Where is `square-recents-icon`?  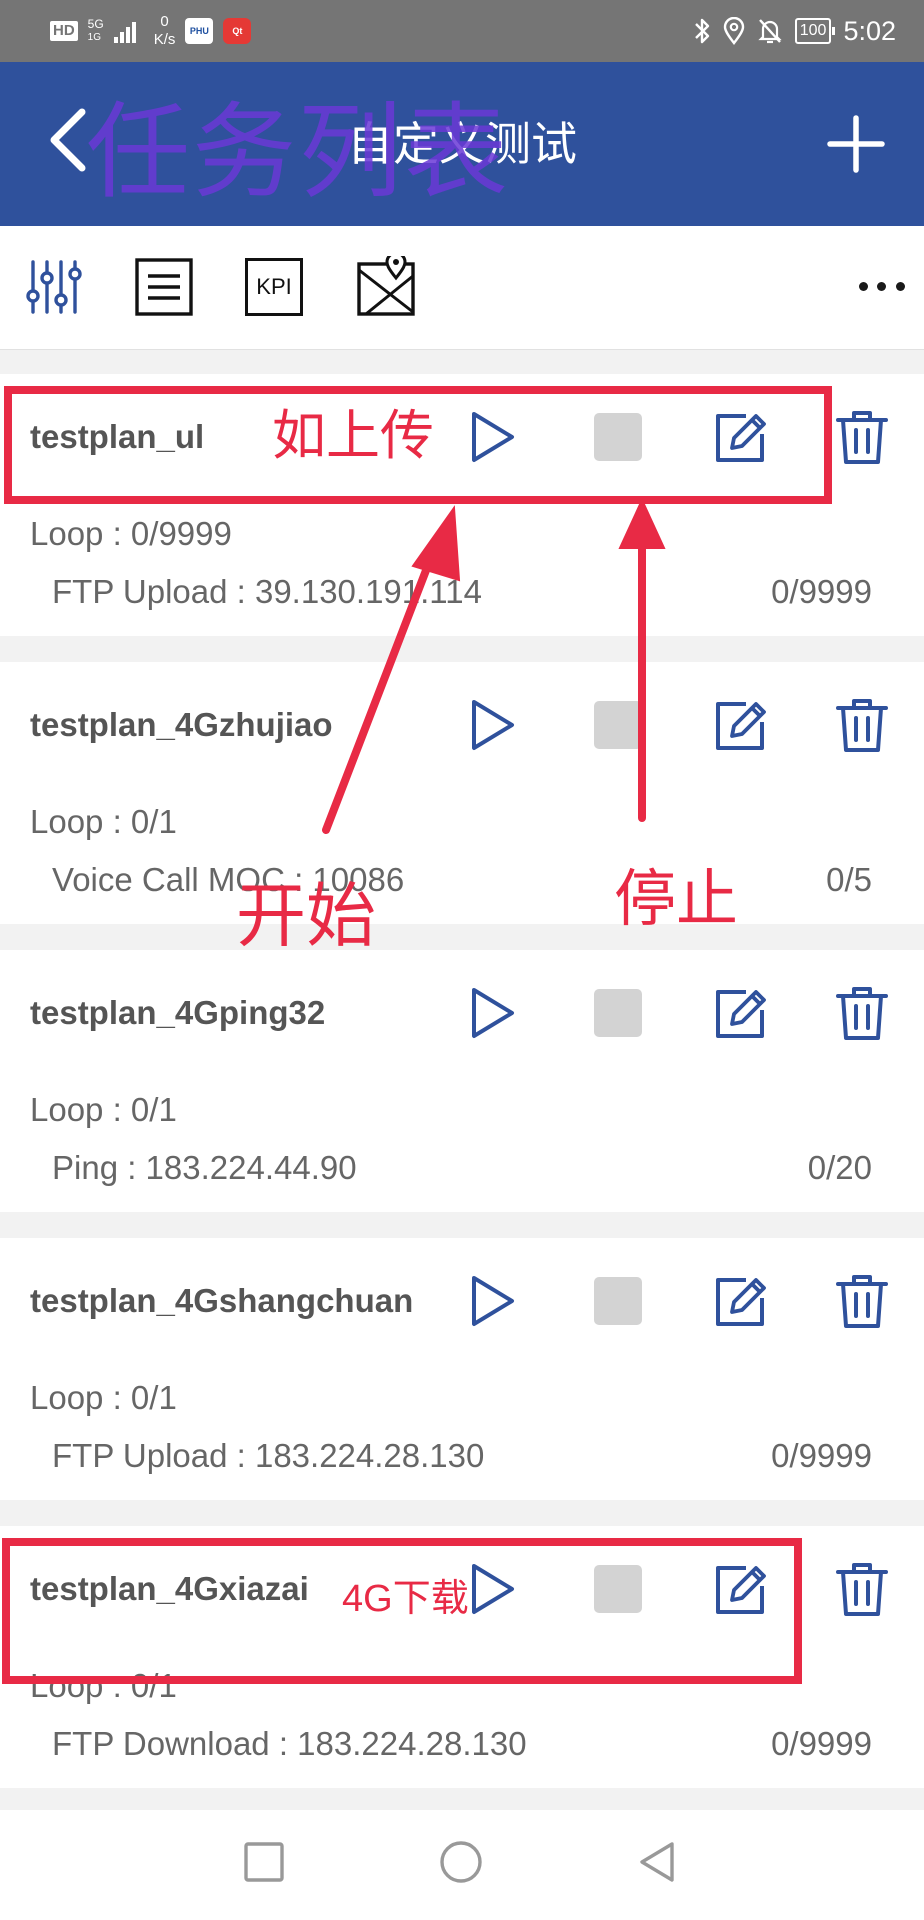
square-recents-icon is located at coordinates (264, 1862).